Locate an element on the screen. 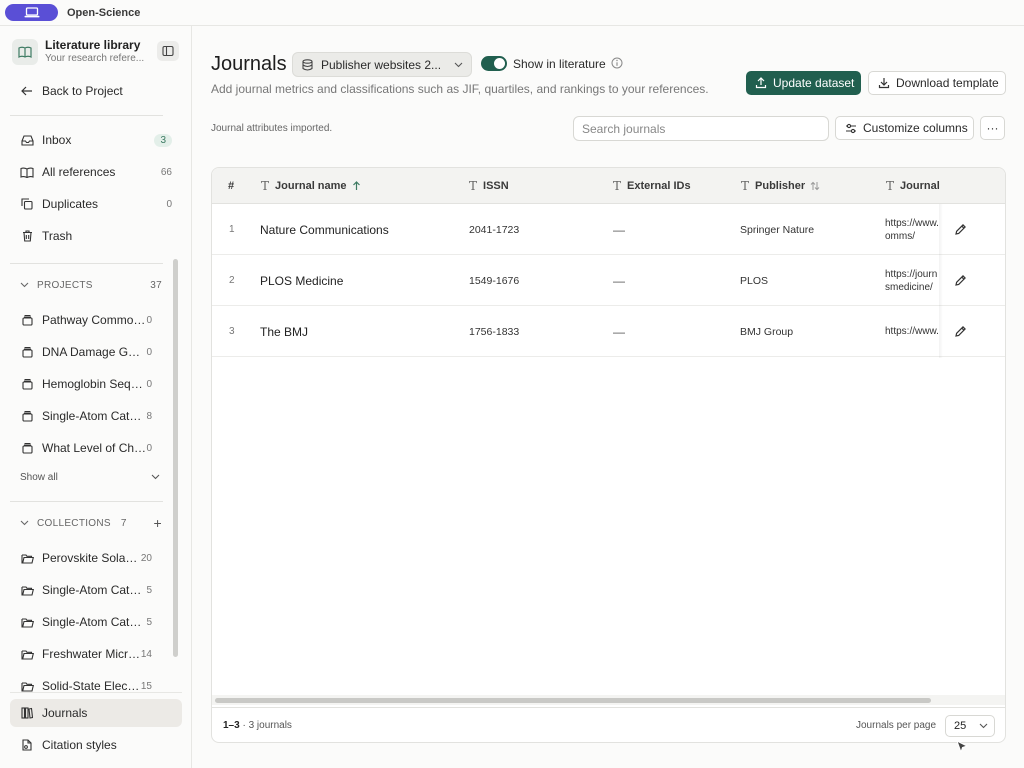 The width and height of the screenshot is (1024, 768). sidebar-item-collection: Freshwater Micro... 14 is located at coordinates (86, 654).